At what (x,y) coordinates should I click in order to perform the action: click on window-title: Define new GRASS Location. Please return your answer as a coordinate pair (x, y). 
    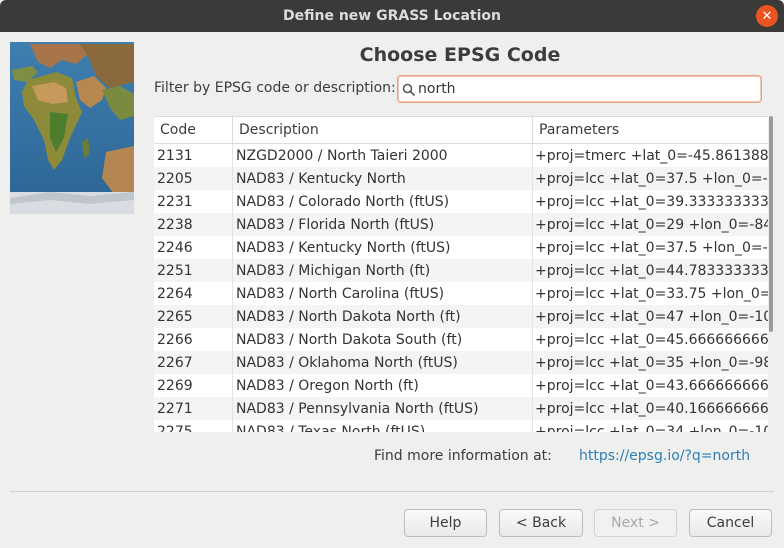
    Looking at the image, I should click on (392, 16).